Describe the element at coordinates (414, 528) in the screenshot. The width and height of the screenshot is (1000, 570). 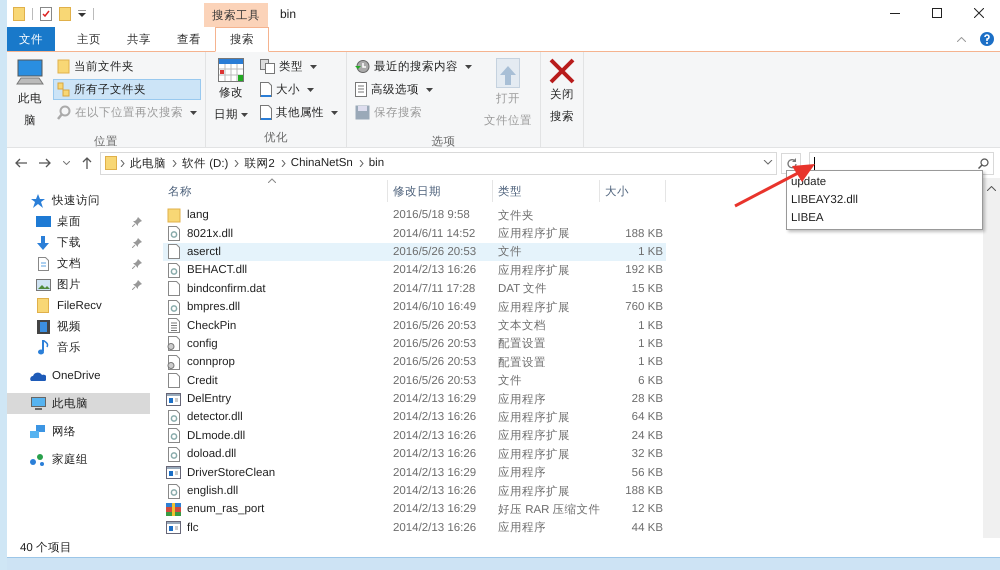
I see `file-row: flc 2014/2/13 16:26 应用程序 44 KB` at that location.